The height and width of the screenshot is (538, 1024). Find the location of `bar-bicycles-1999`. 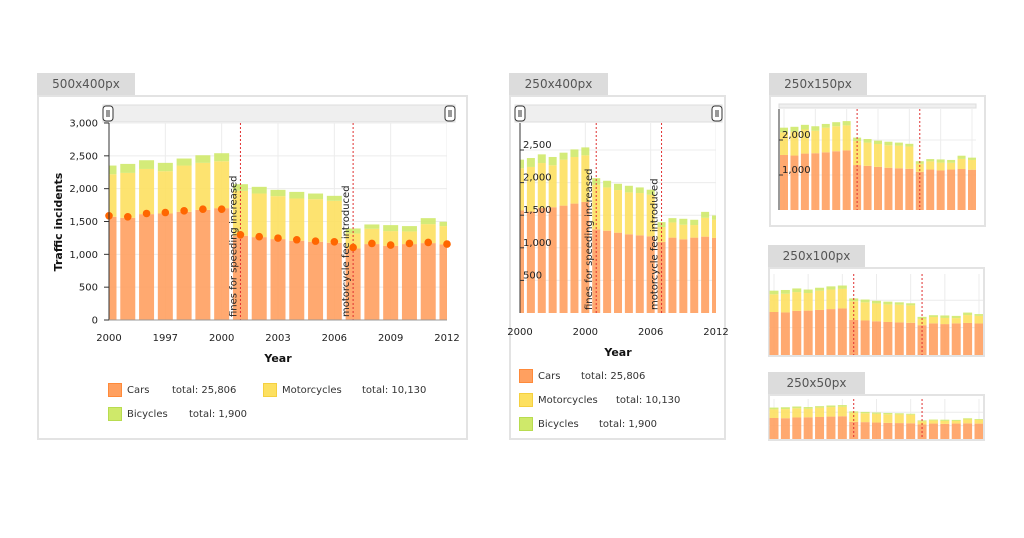

bar-bicycles-1999 is located at coordinates (203, 159).